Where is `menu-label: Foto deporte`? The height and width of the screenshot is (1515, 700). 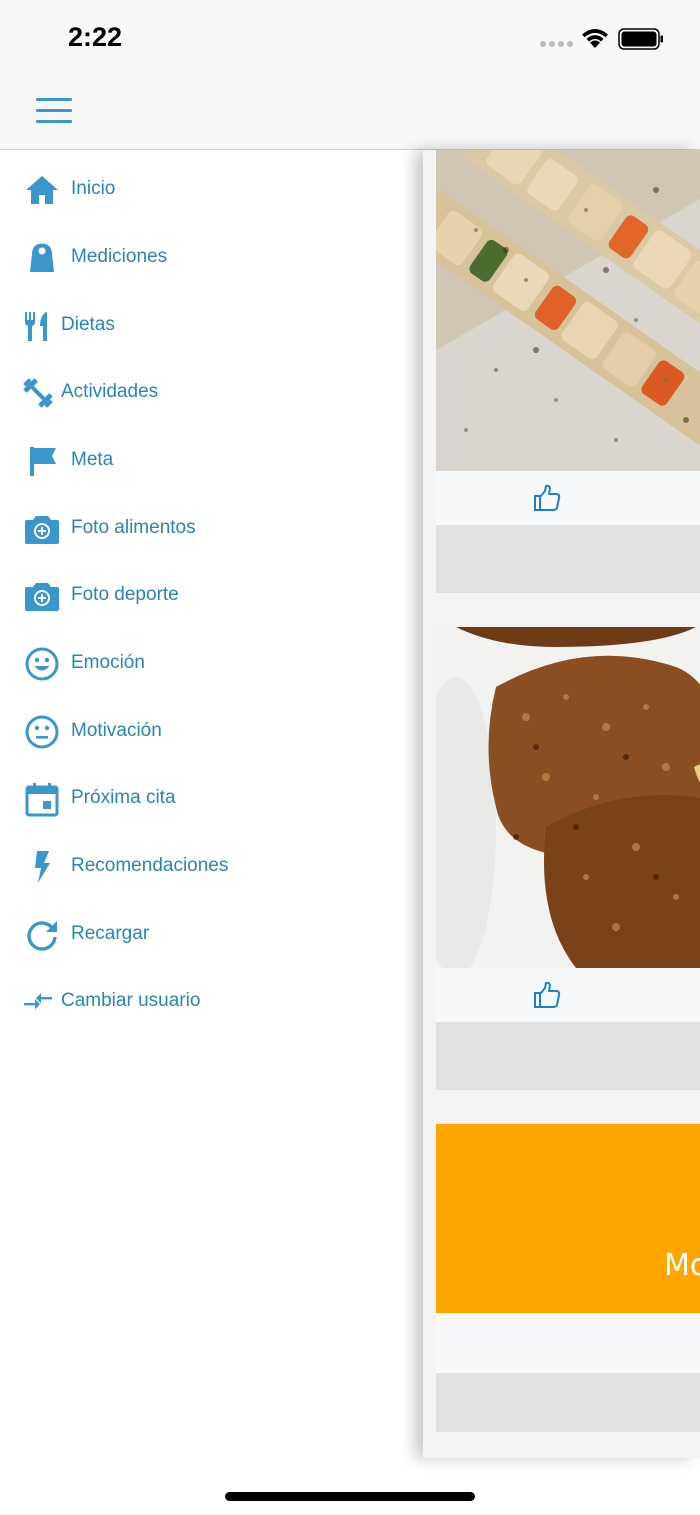 menu-label: Foto deporte is located at coordinates (125, 594).